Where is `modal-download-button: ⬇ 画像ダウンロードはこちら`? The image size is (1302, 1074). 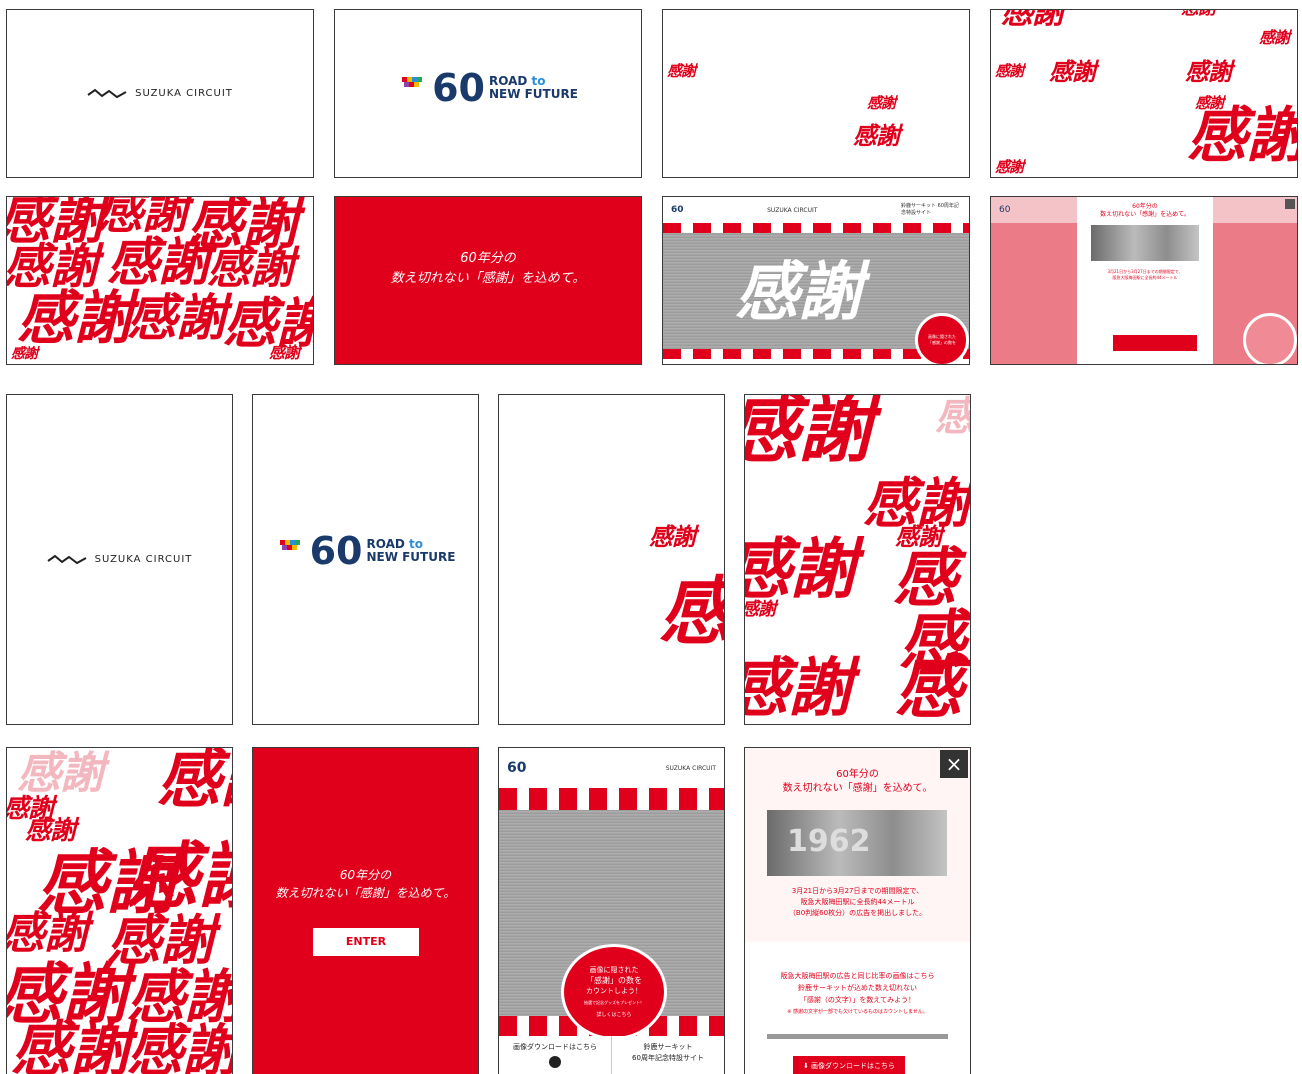 modal-download-button: ⬇ 画像ダウンロードはこちら is located at coordinates (849, 1065).